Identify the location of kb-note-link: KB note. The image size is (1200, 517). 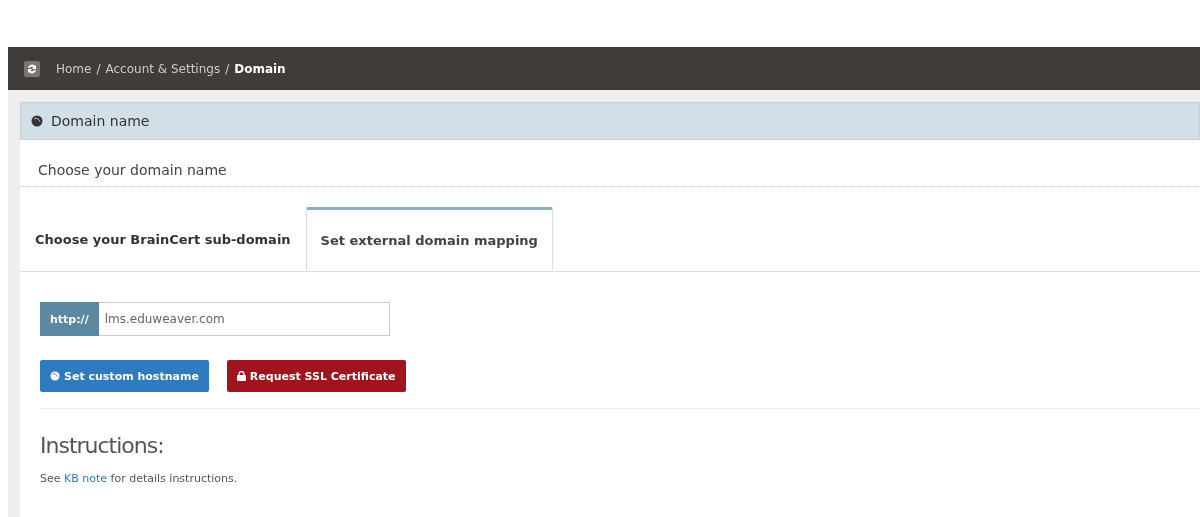
(86, 478).